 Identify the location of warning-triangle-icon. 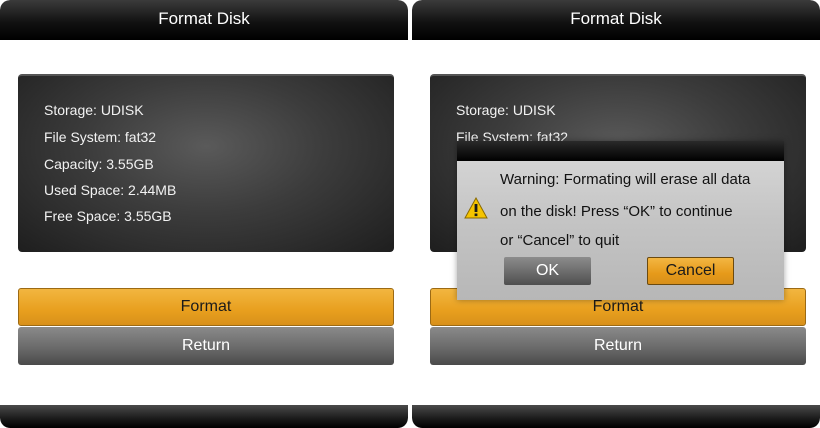
(476, 208).